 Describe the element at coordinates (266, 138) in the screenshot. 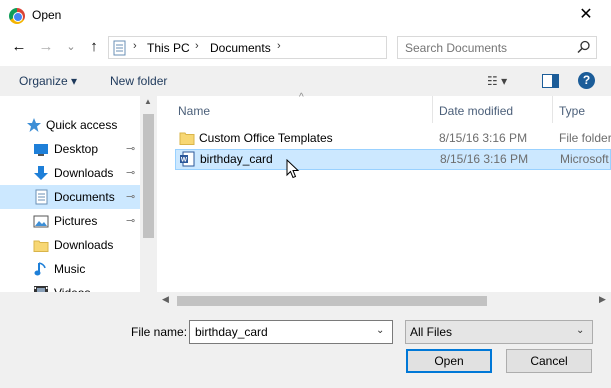

I see `file-name: Custom Office Templates` at that location.